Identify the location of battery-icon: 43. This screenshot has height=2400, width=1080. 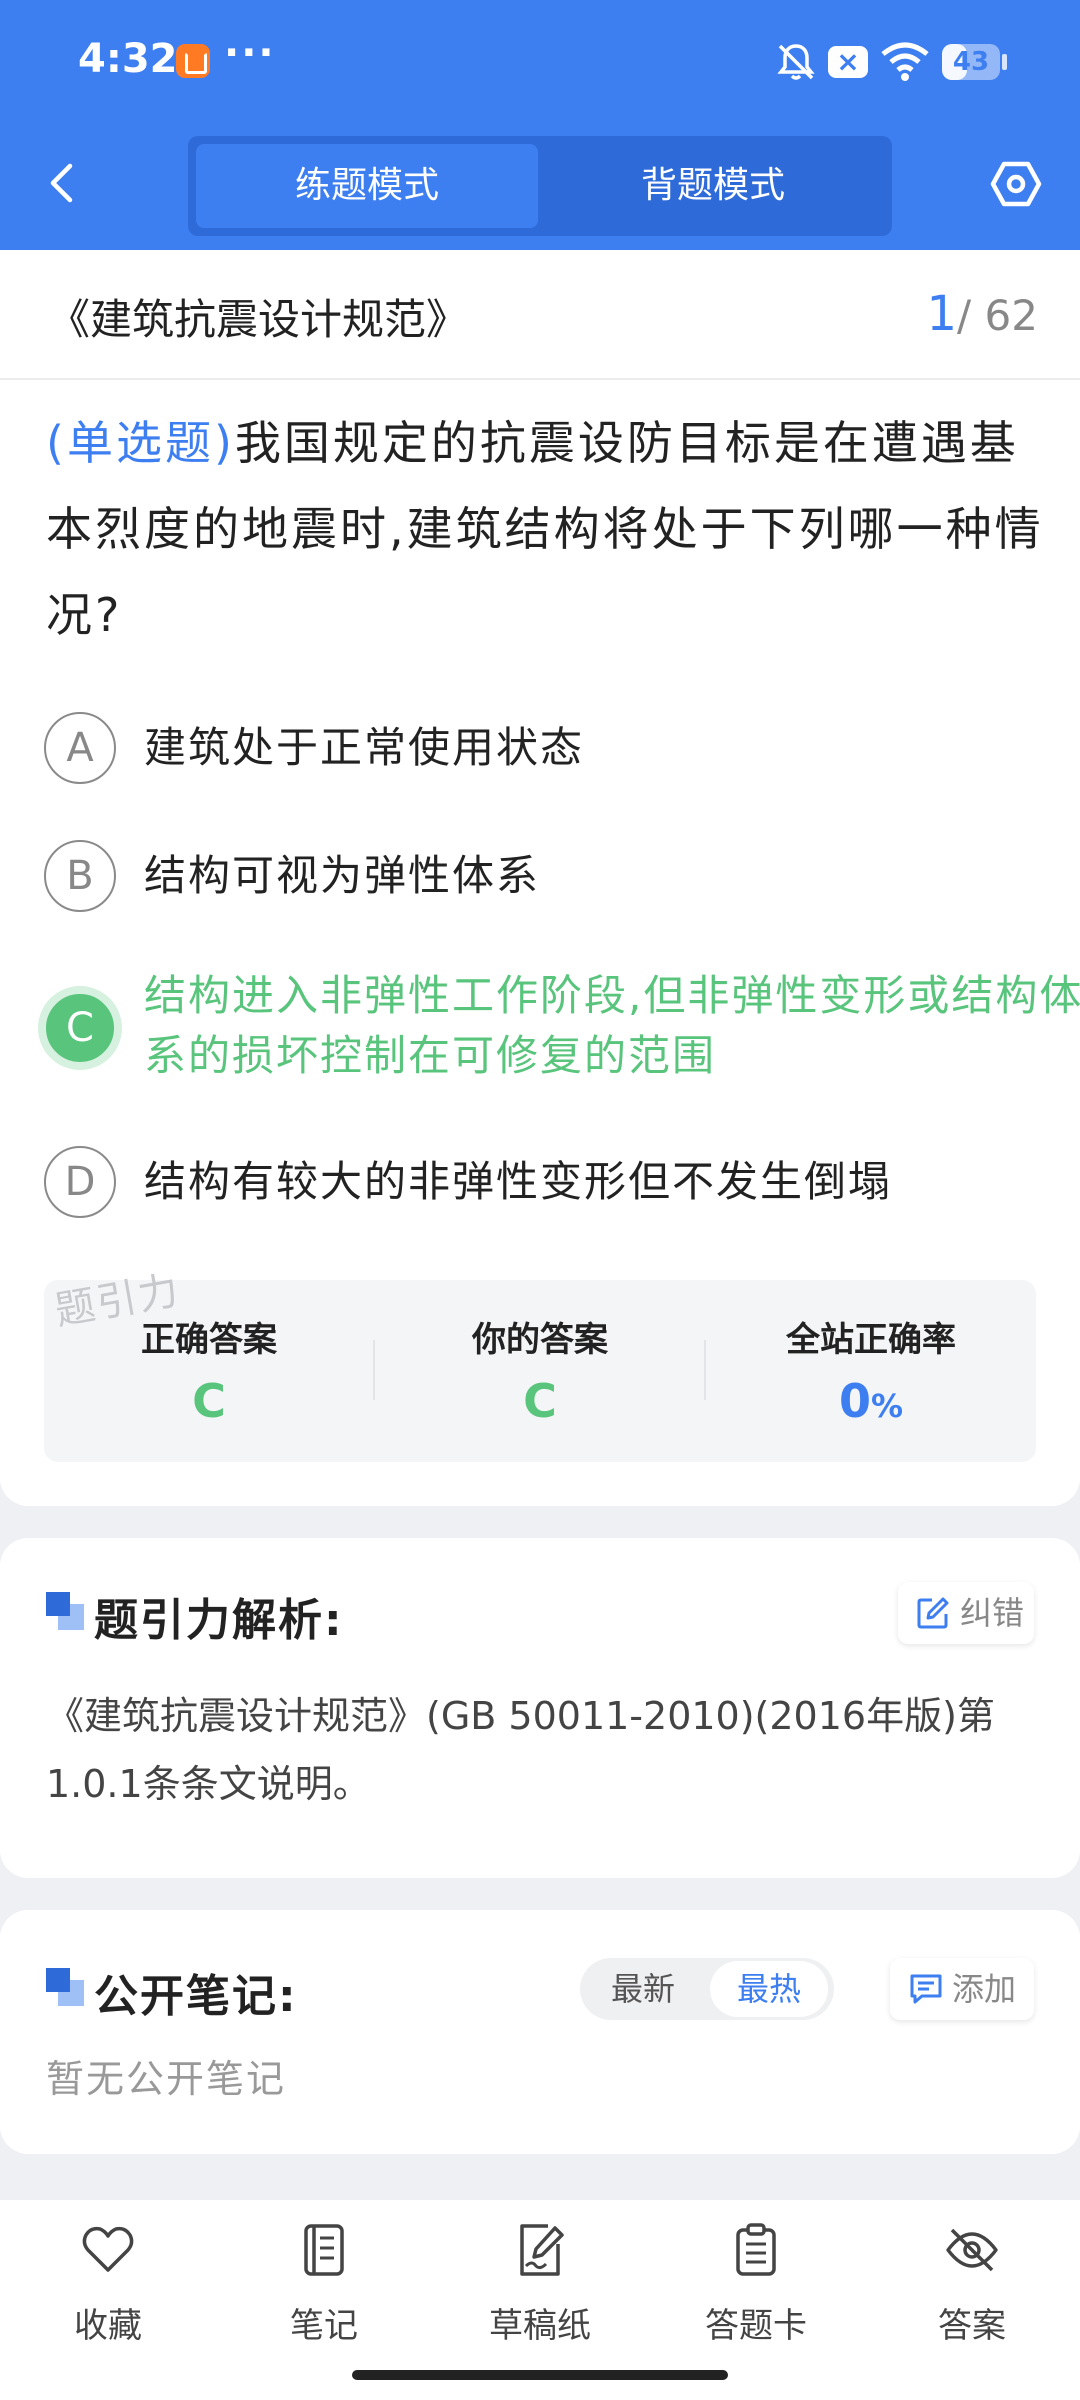
(971, 62).